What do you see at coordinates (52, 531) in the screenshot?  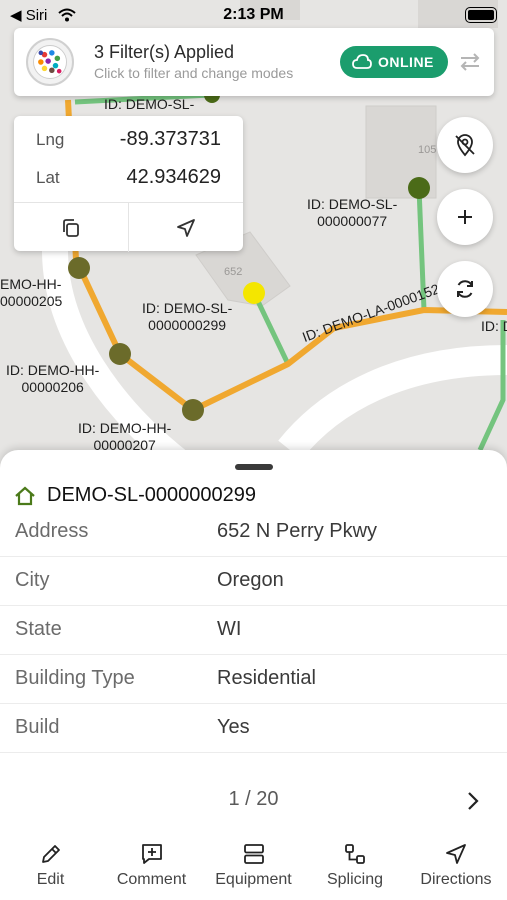 I see `attribute-label: Address` at bounding box center [52, 531].